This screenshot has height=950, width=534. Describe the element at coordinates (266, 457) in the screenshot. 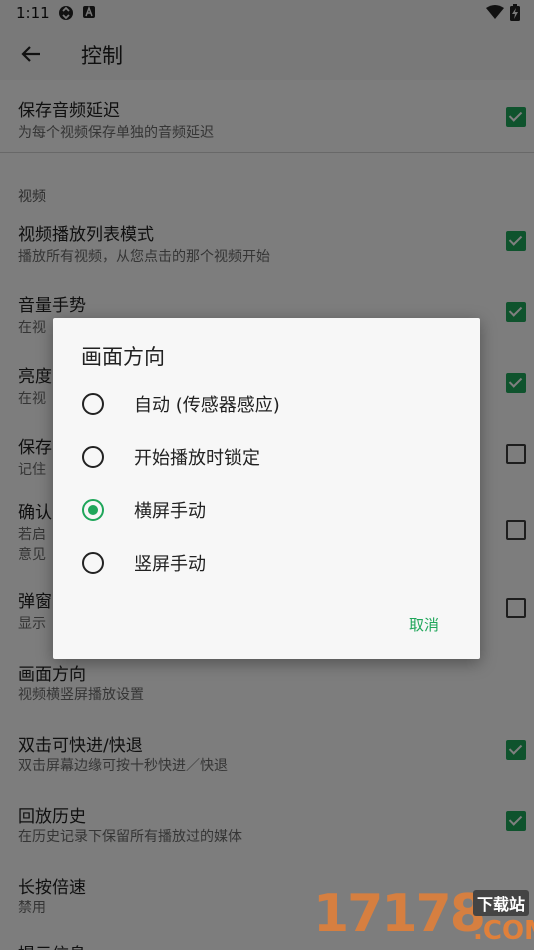

I see `option-lock-on-start: 开始播放时锁定` at that location.